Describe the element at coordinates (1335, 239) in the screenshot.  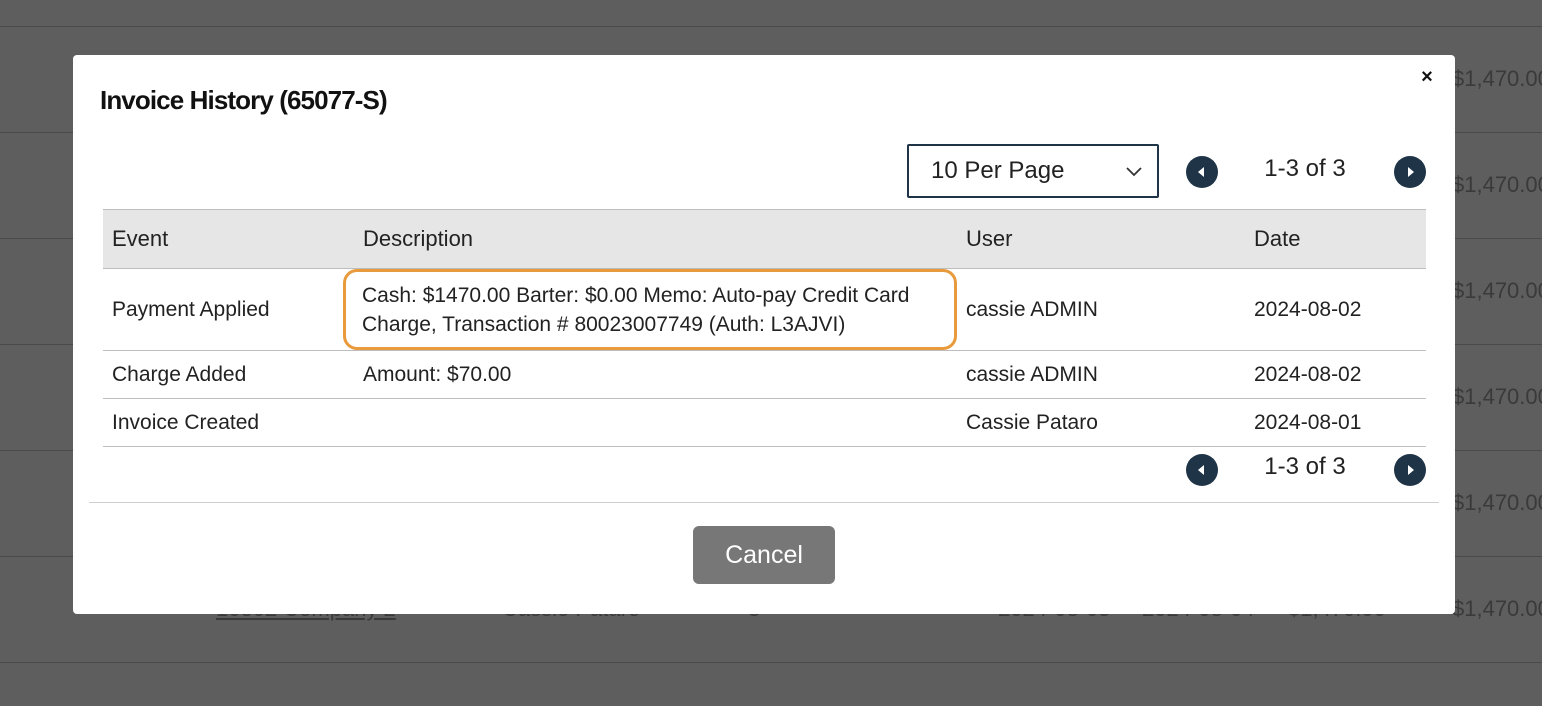
I see `column-header-date: Date` at that location.